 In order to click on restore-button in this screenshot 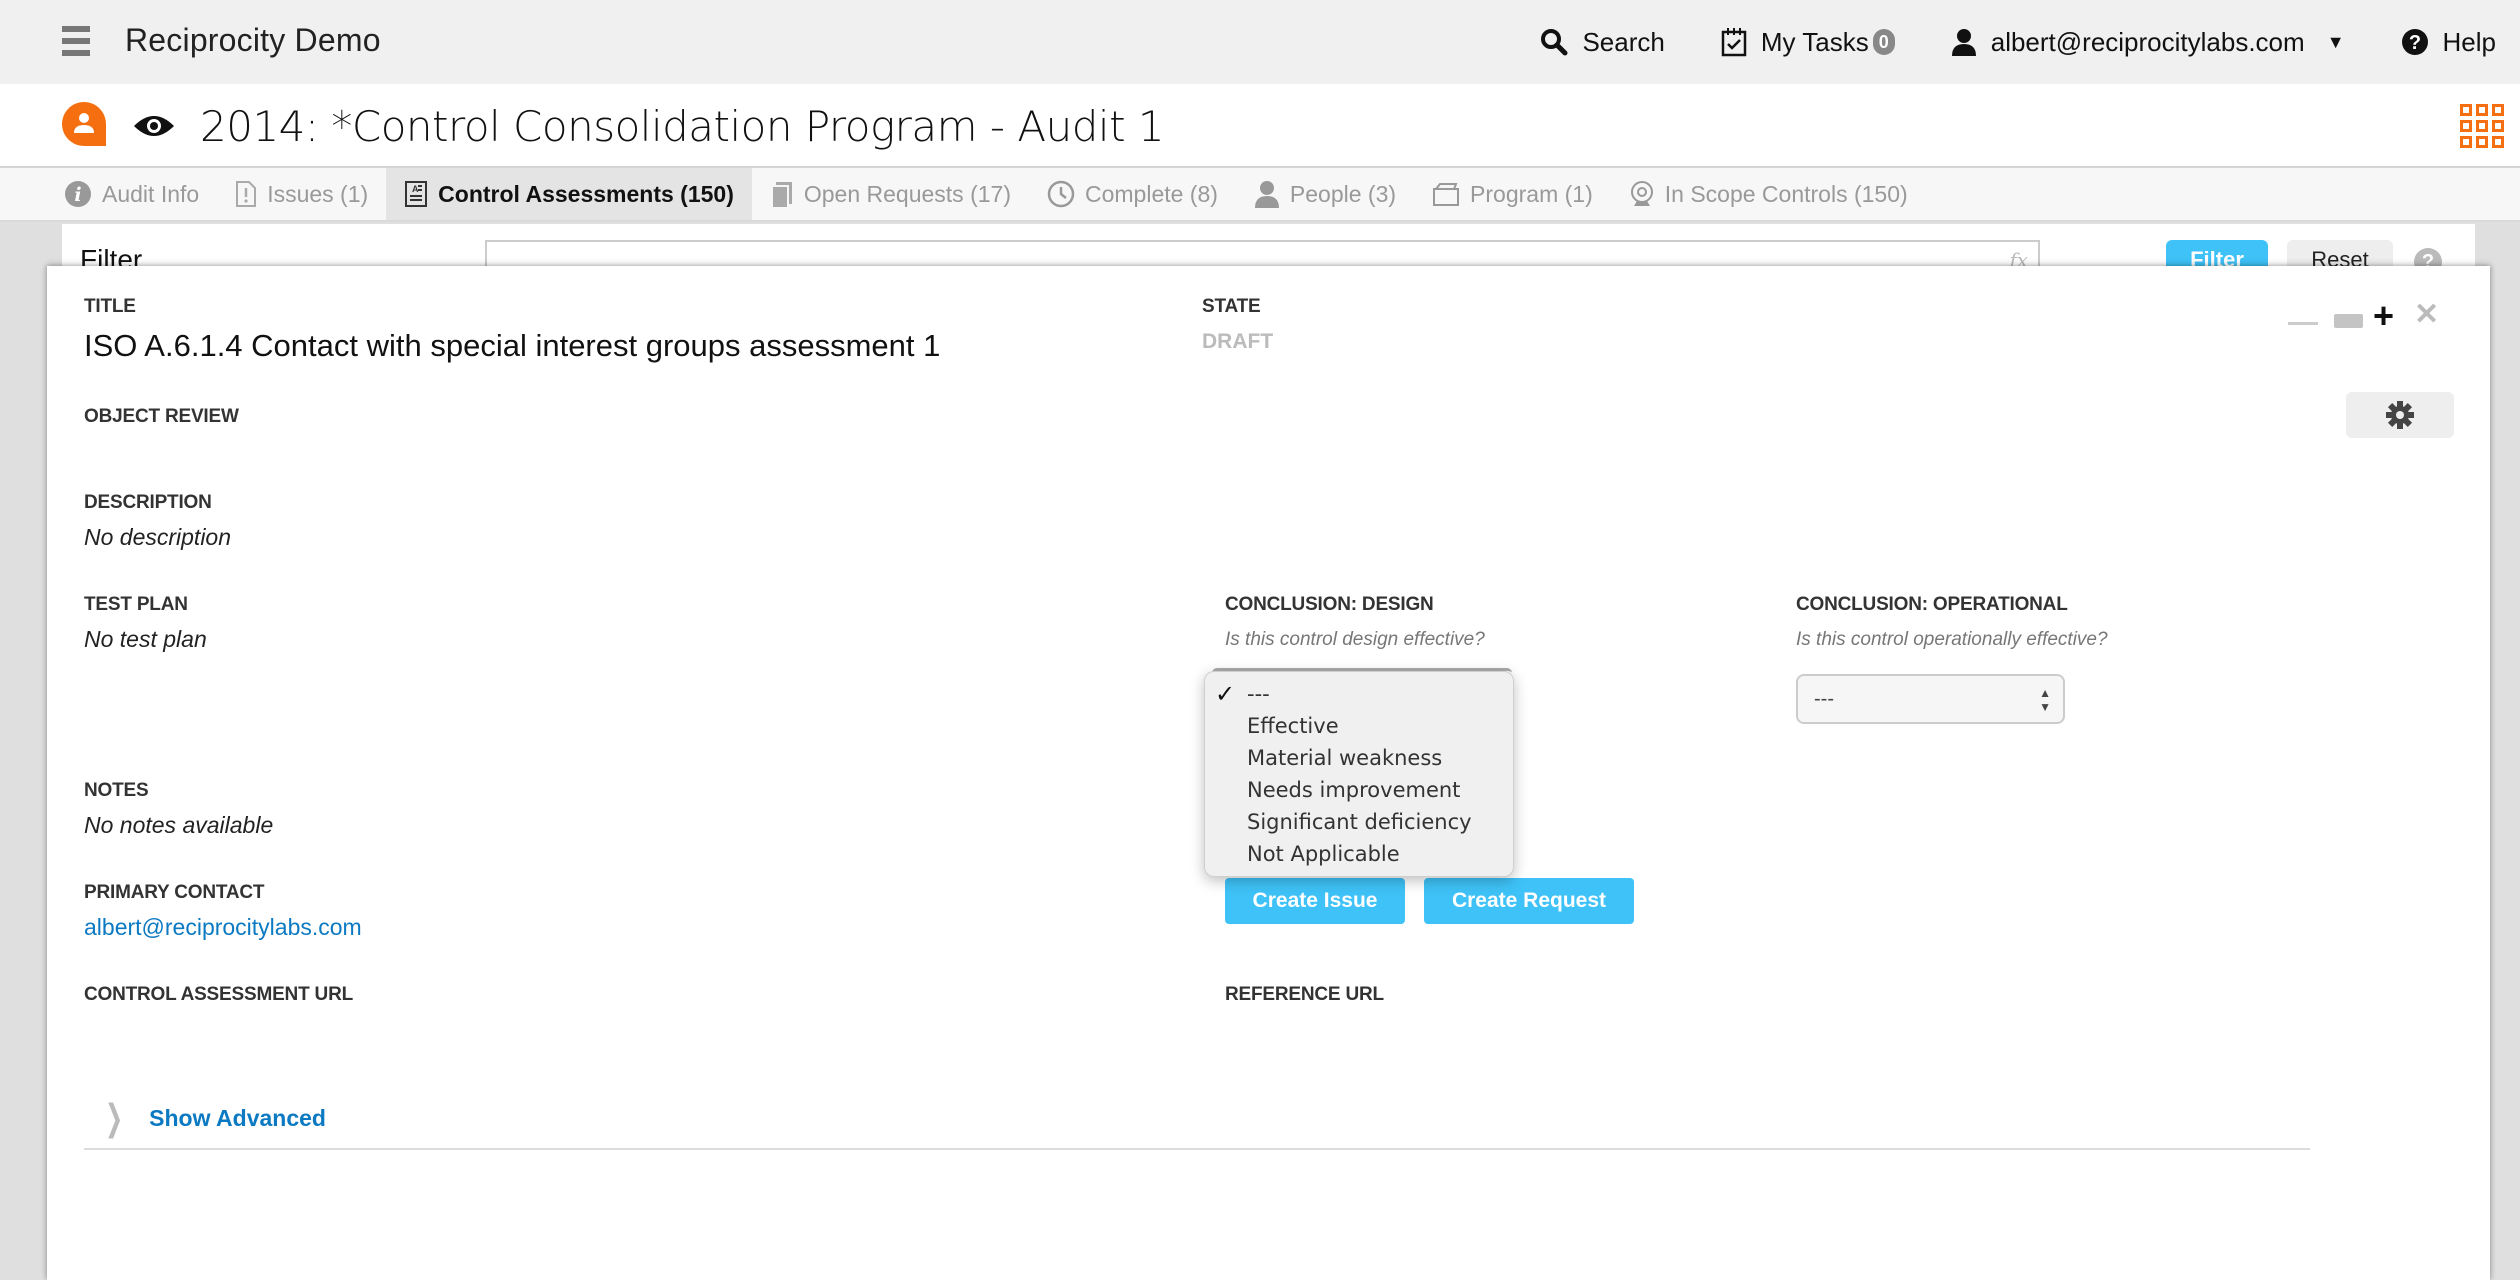, I will do `click(2348, 321)`.